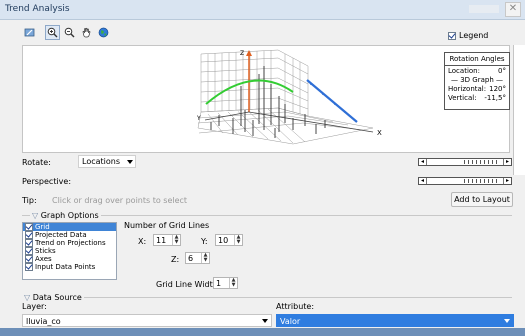  I want to click on rotate-slider: ◂ ▸, so click(465, 162).